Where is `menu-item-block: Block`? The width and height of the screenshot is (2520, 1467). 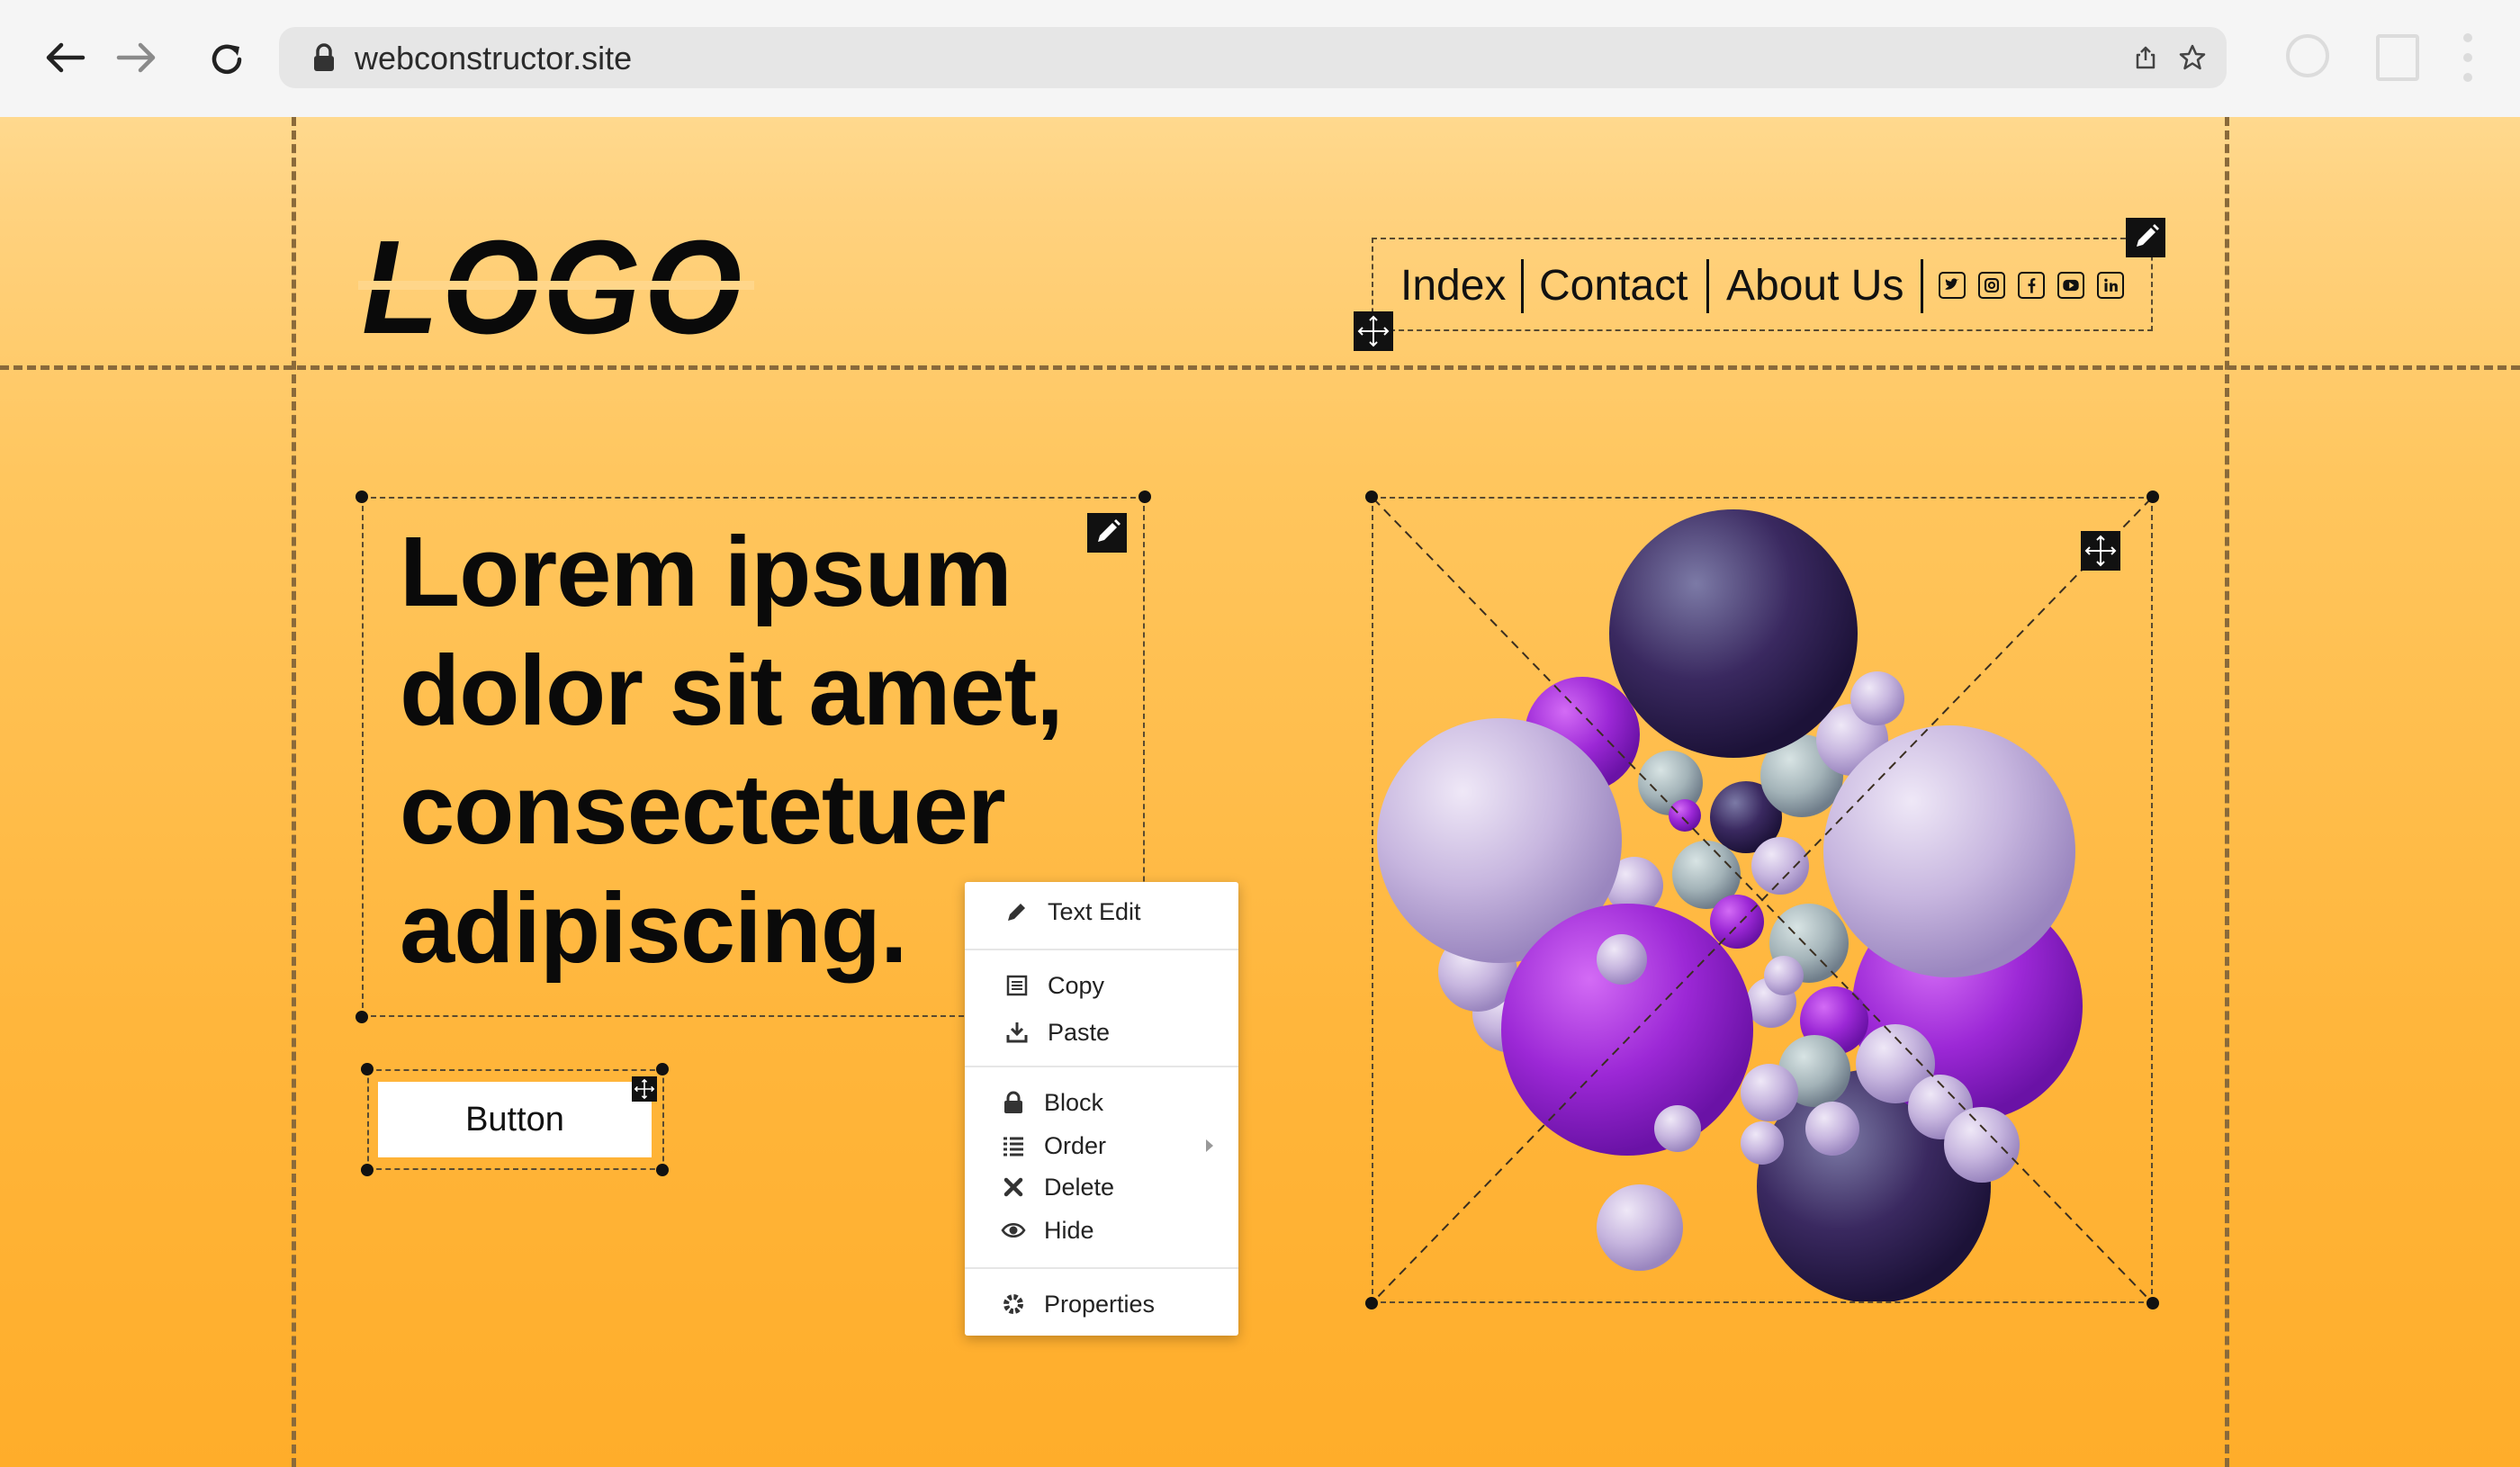 menu-item-block: Block is located at coordinates (1101, 1102).